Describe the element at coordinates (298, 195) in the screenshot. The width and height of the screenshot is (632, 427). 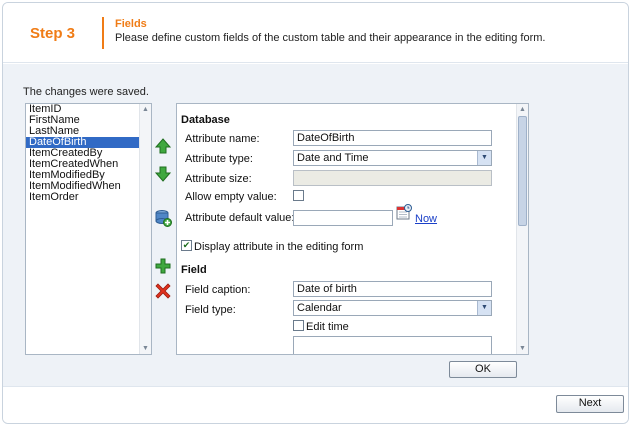
I see `allow-empty-checkbox` at that location.